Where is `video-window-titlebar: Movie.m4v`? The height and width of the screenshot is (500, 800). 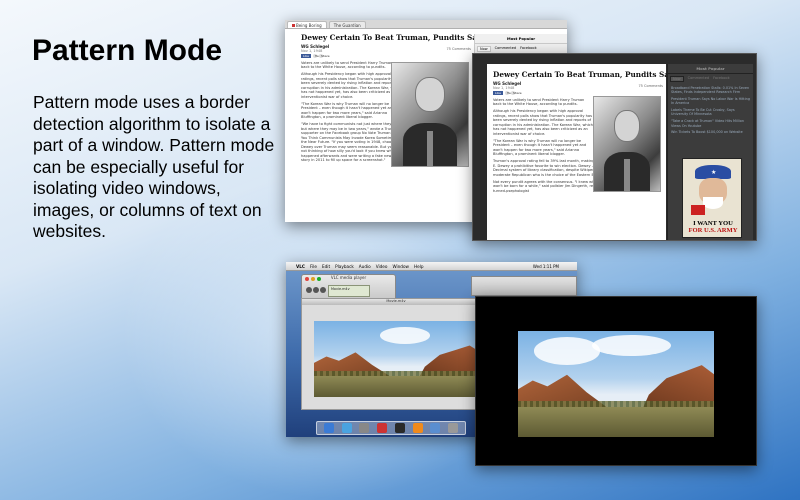 video-window-titlebar: Movie.m4v is located at coordinates (396, 302).